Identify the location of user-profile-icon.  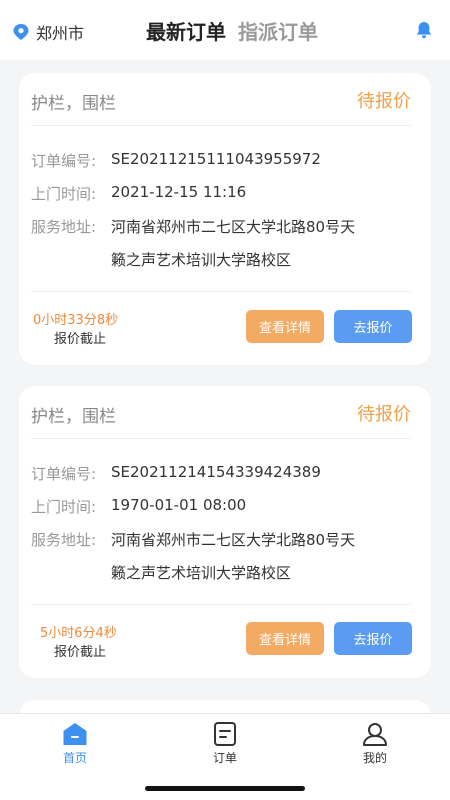
(375, 734).